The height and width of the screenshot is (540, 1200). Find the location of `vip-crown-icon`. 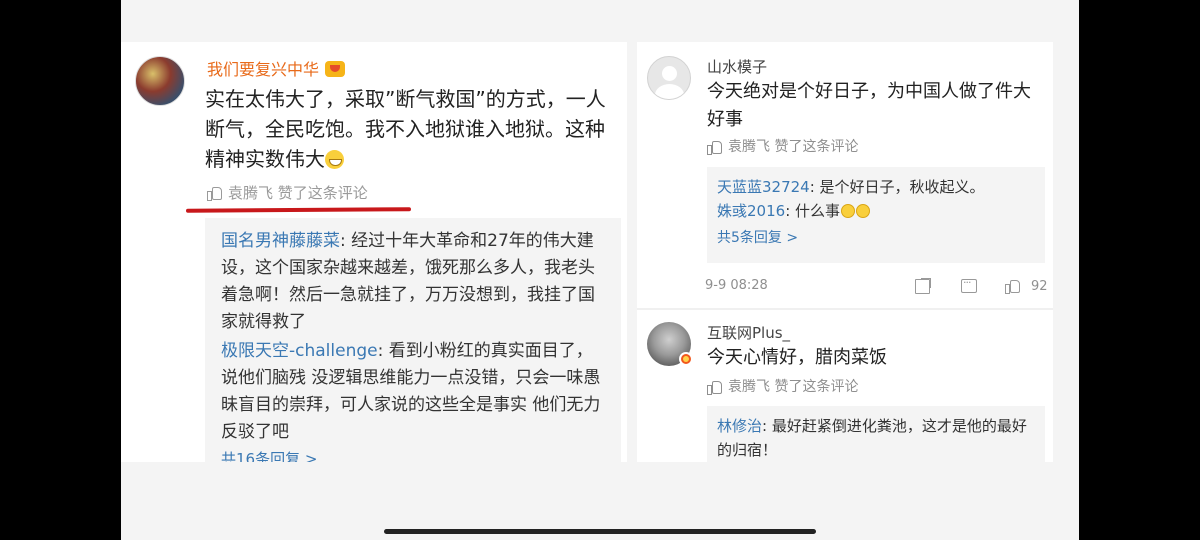

vip-crown-icon is located at coordinates (335, 69).